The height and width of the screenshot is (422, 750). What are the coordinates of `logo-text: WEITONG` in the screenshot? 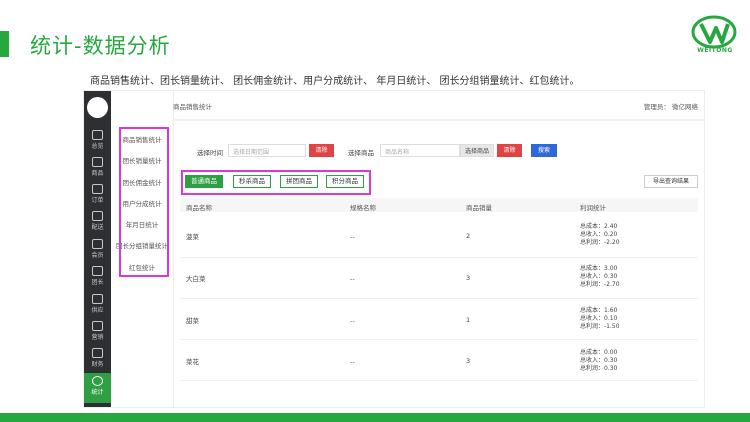 It's located at (715, 50).